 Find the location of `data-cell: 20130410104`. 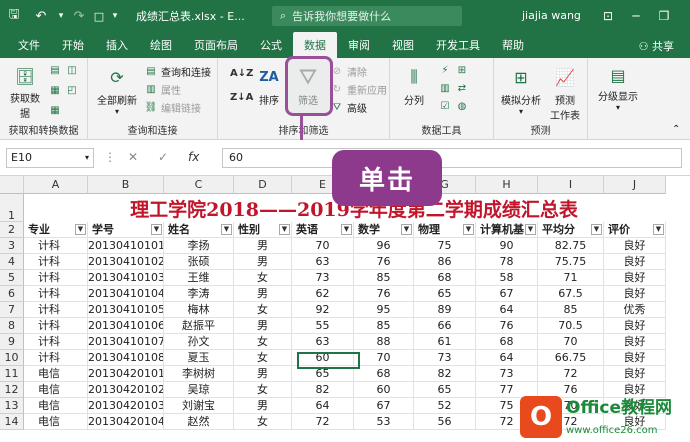

data-cell: 20130410104 is located at coordinates (126, 294).